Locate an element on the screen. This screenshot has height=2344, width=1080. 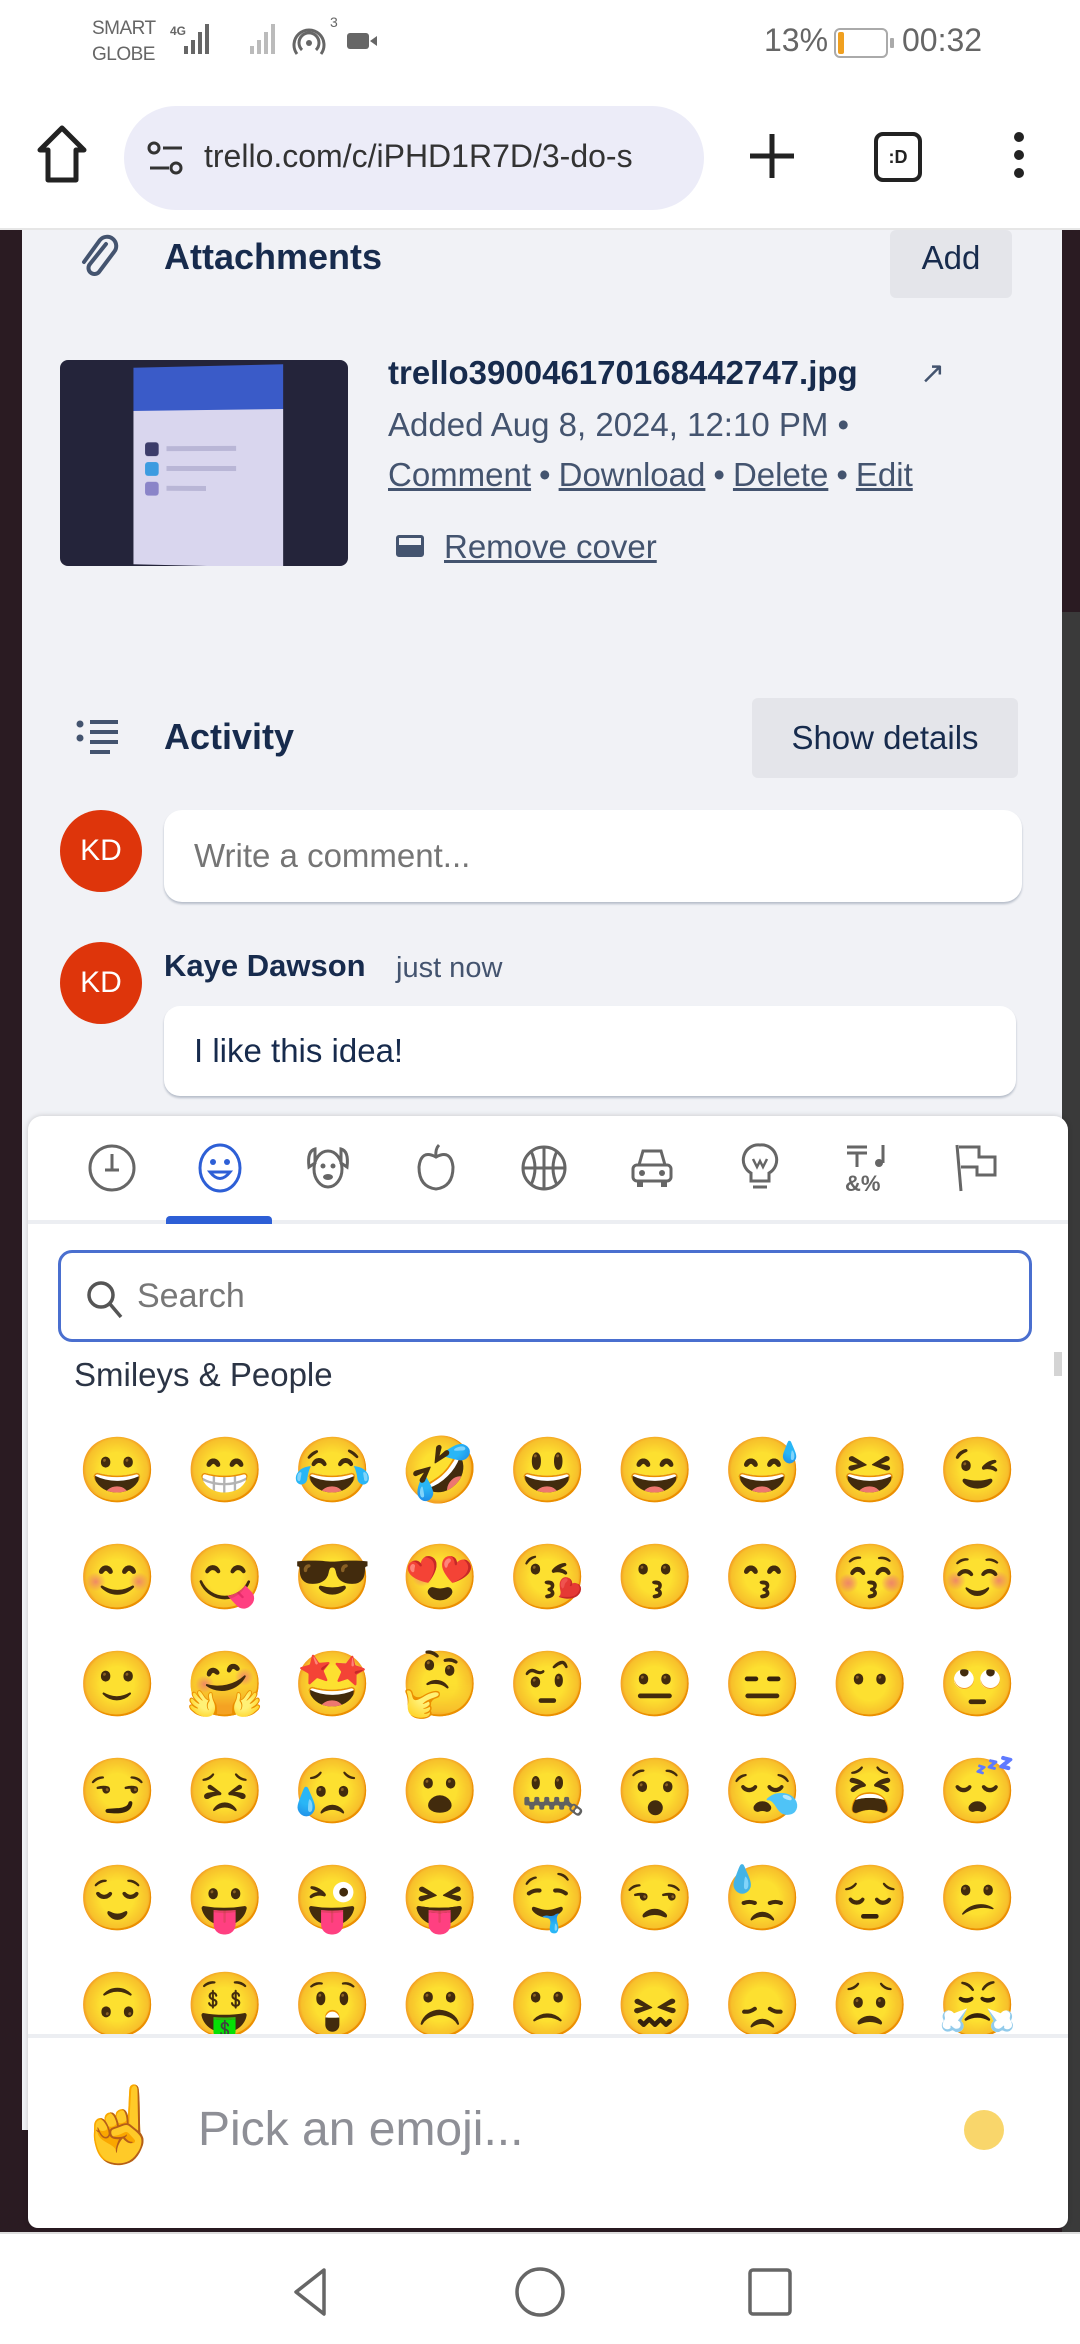
remove-cover-row: Remove cover is located at coordinates (526, 547).